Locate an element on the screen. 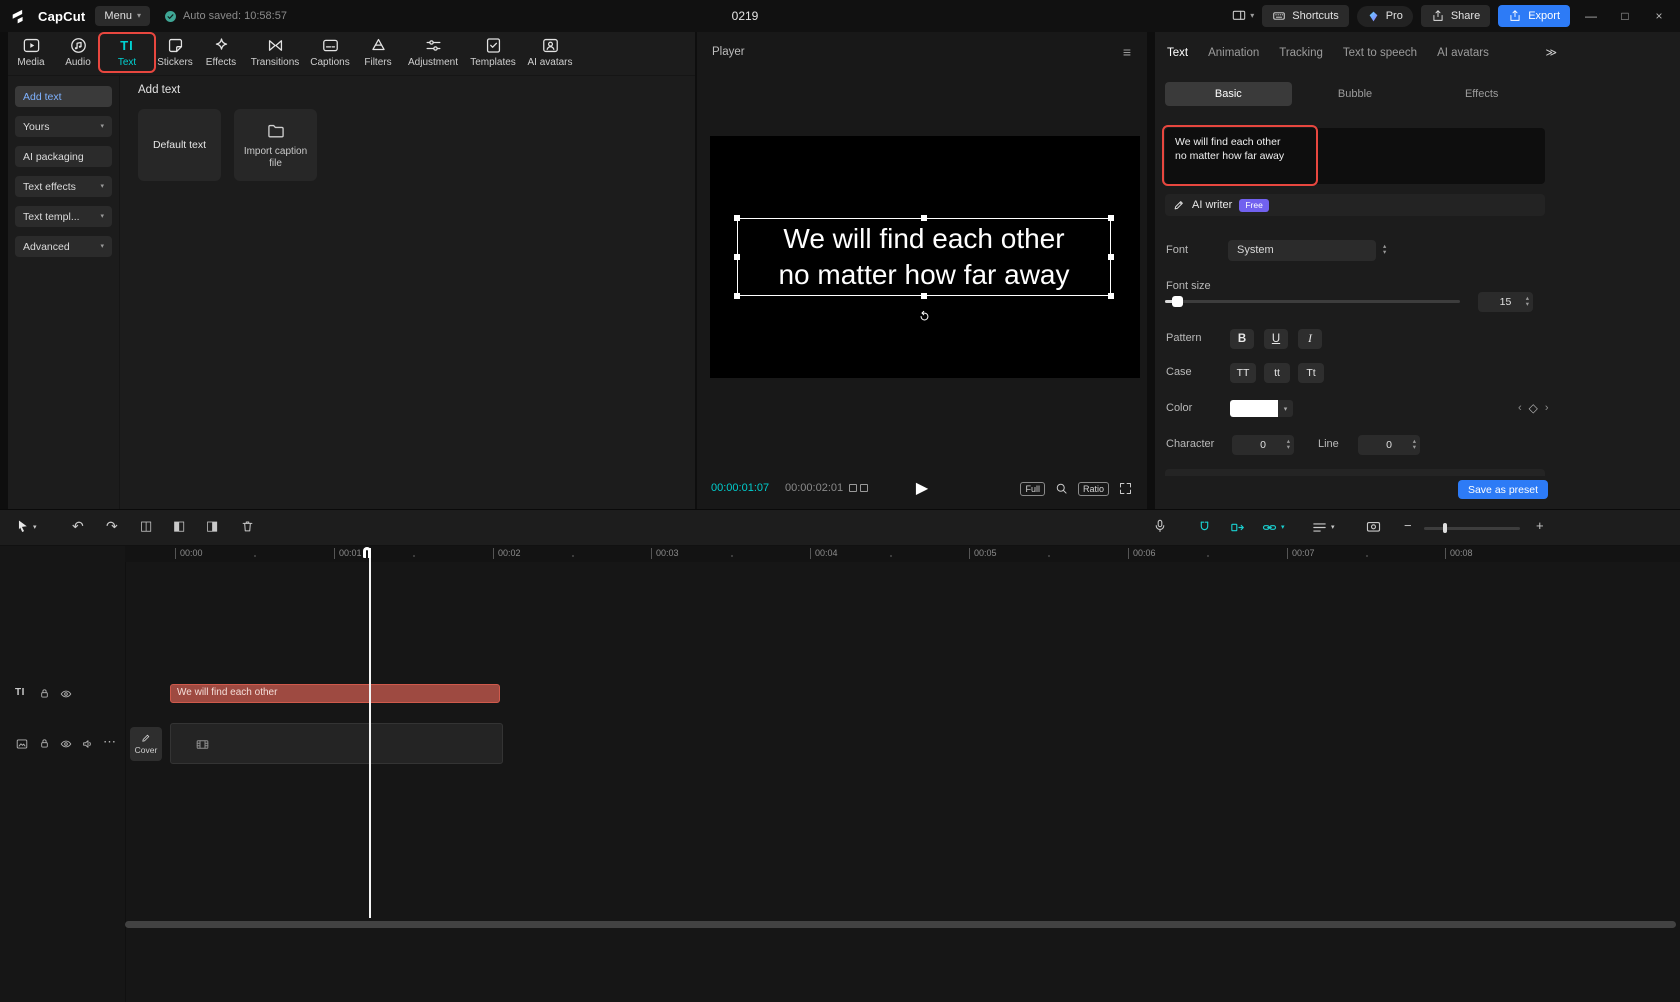  sidebar-item-ai-packaging: AI packaging is located at coordinates (63, 156).